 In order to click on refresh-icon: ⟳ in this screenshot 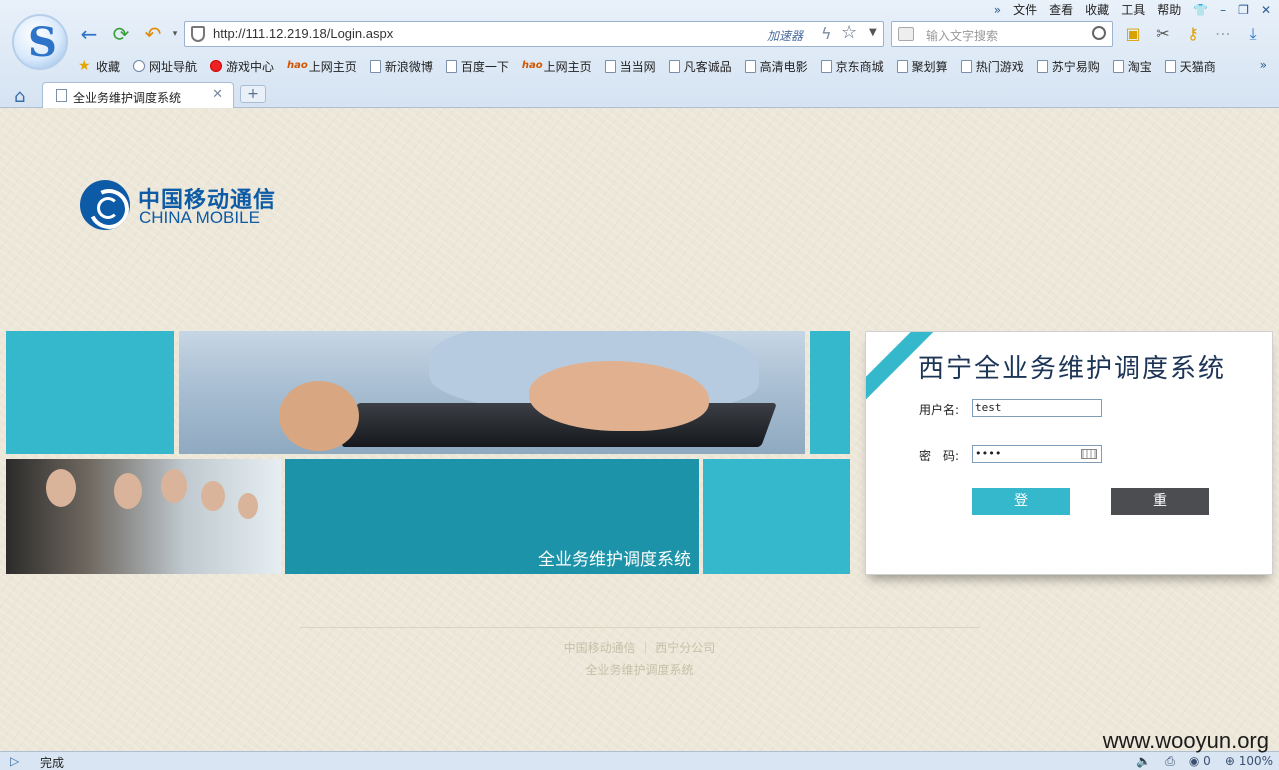, I will do `click(121, 35)`.